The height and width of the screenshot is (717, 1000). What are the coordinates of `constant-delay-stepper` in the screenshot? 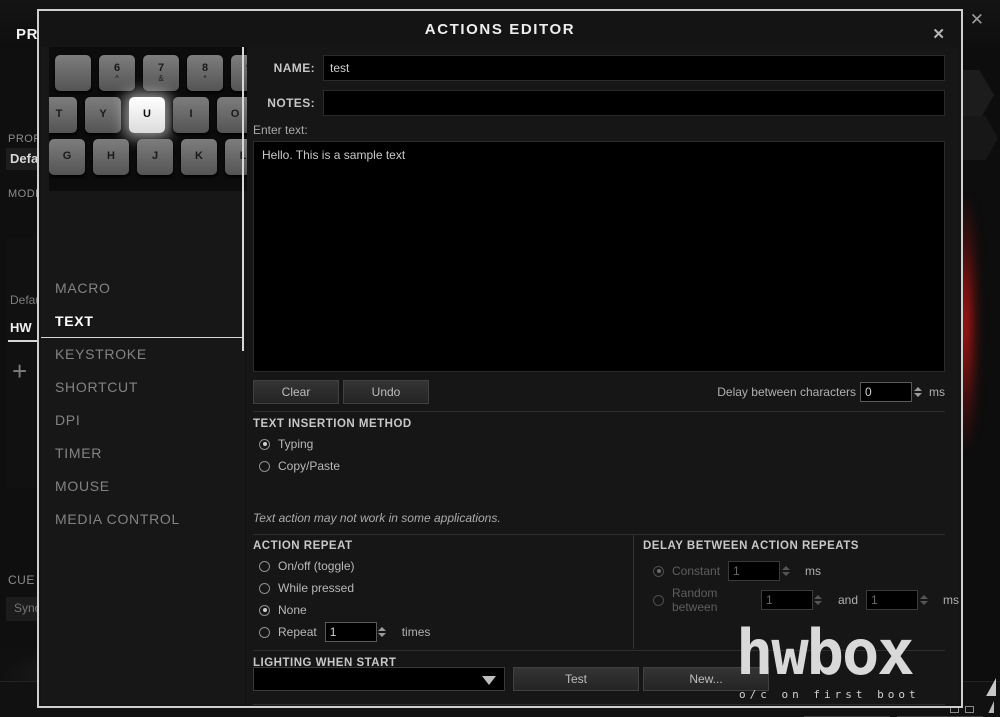 It's located at (759, 571).